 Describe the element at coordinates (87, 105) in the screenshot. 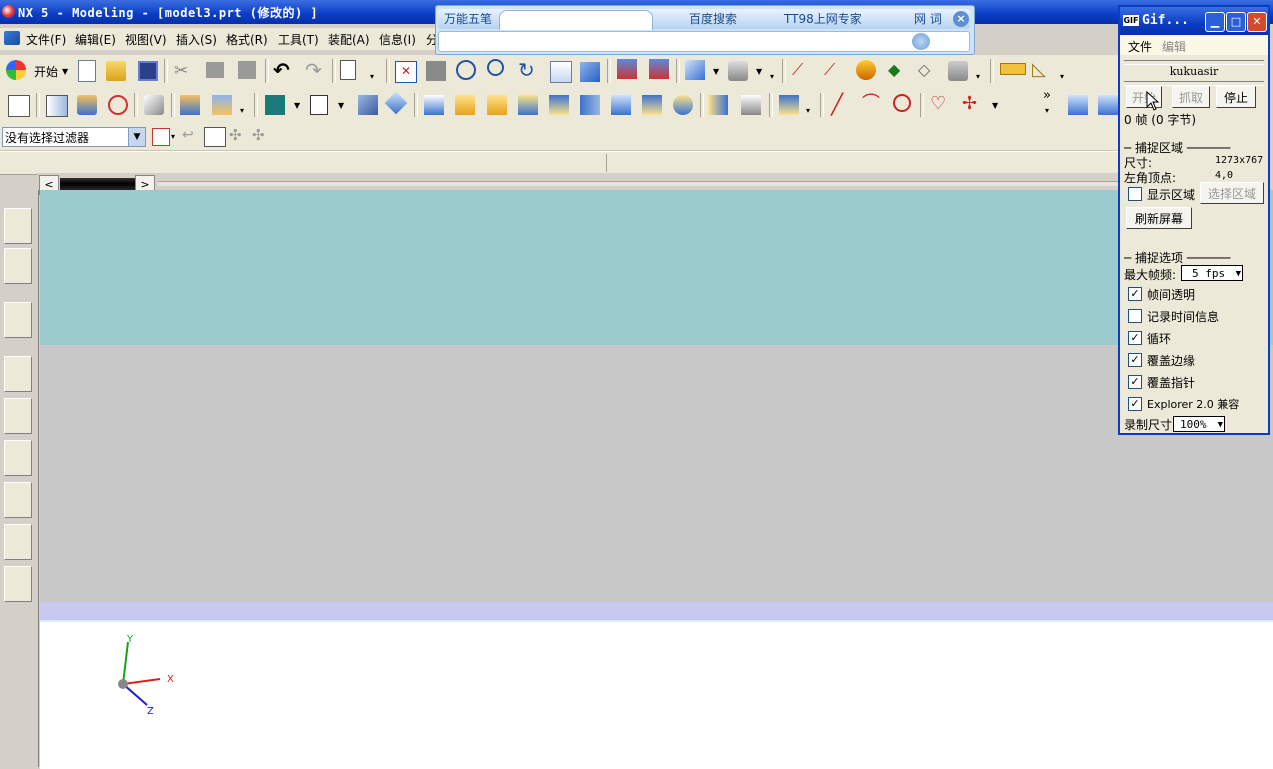

I see `shell-icon` at that location.